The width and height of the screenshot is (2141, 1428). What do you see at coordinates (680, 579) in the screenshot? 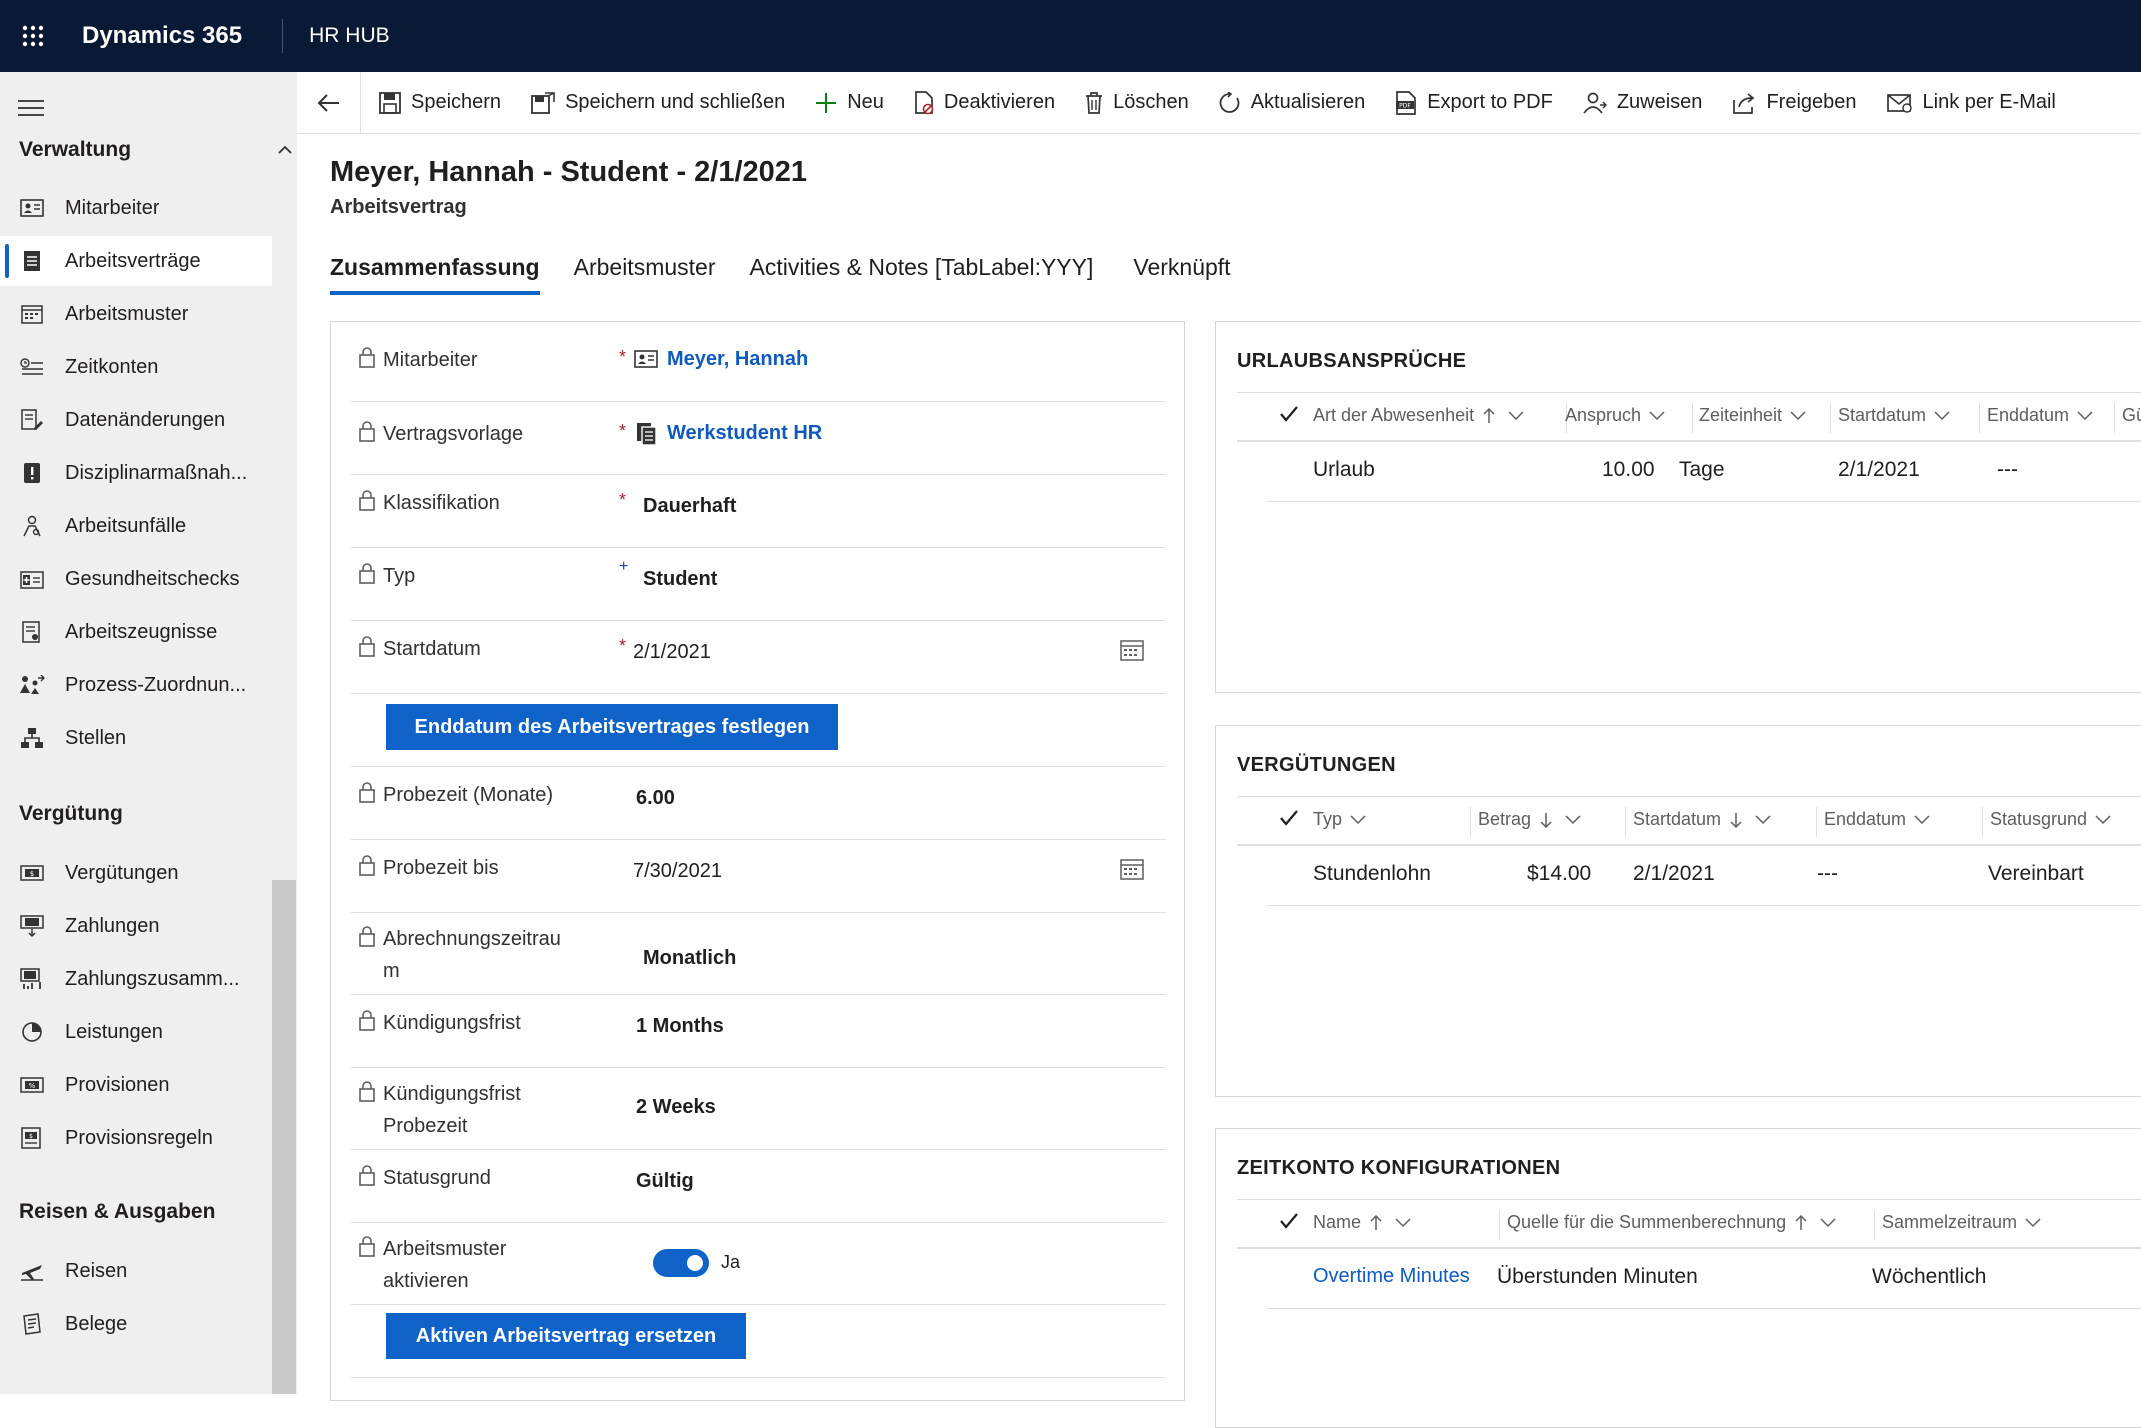
I see `typ-value: Student` at bounding box center [680, 579].